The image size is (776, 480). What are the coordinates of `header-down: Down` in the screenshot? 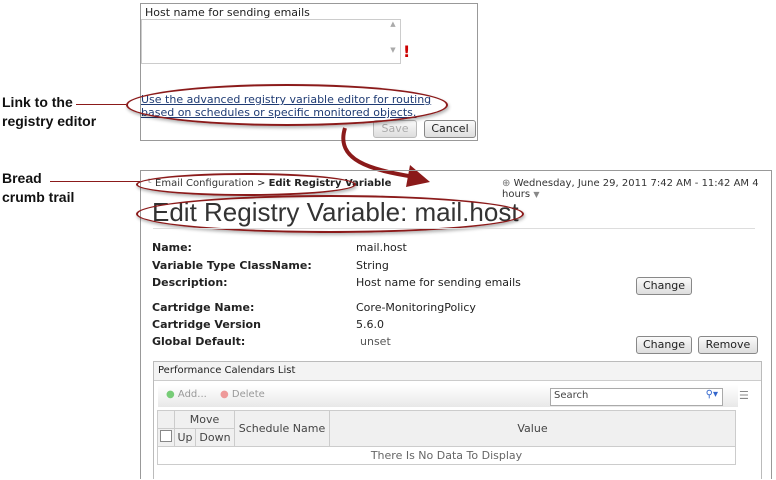 It's located at (215, 437).